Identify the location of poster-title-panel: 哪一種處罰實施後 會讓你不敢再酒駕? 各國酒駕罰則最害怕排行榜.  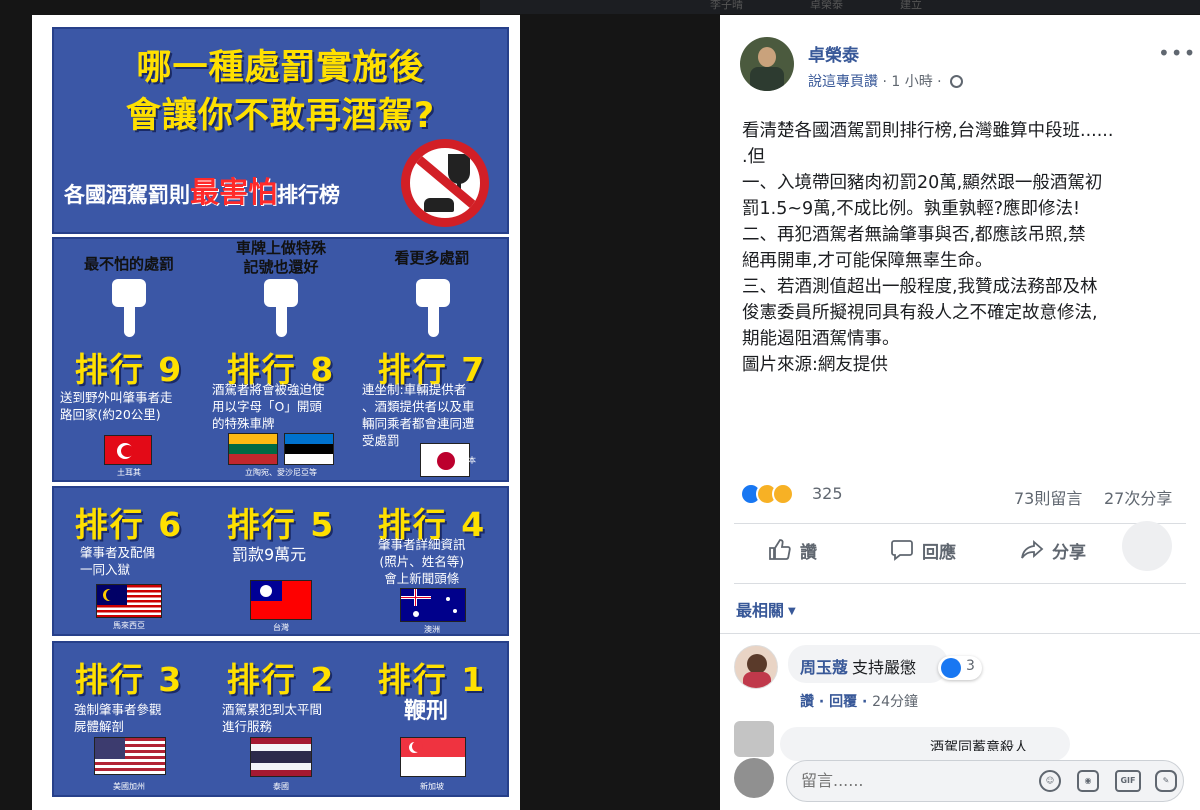
(280, 130).